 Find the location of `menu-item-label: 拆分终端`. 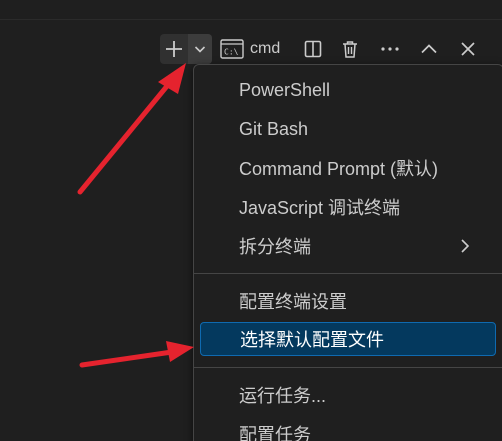

menu-item-label: 拆分终端 is located at coordinates (275, 247).